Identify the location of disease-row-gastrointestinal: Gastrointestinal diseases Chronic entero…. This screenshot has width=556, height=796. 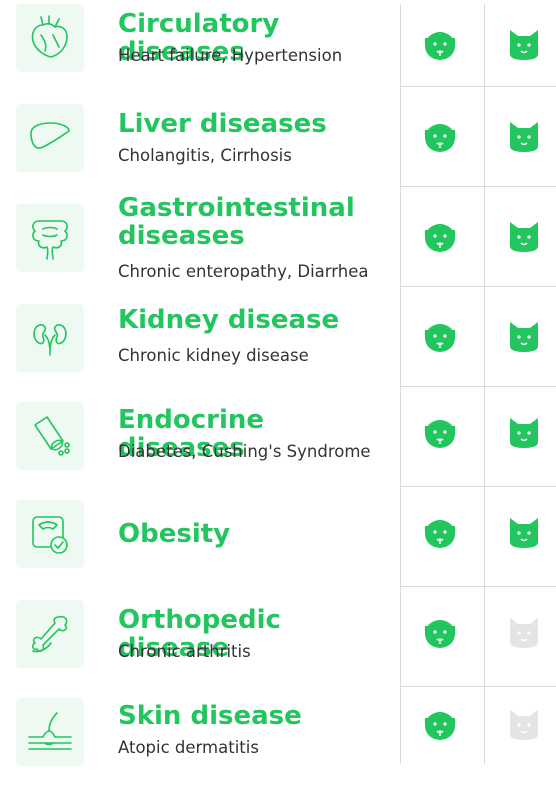
(278, 242).